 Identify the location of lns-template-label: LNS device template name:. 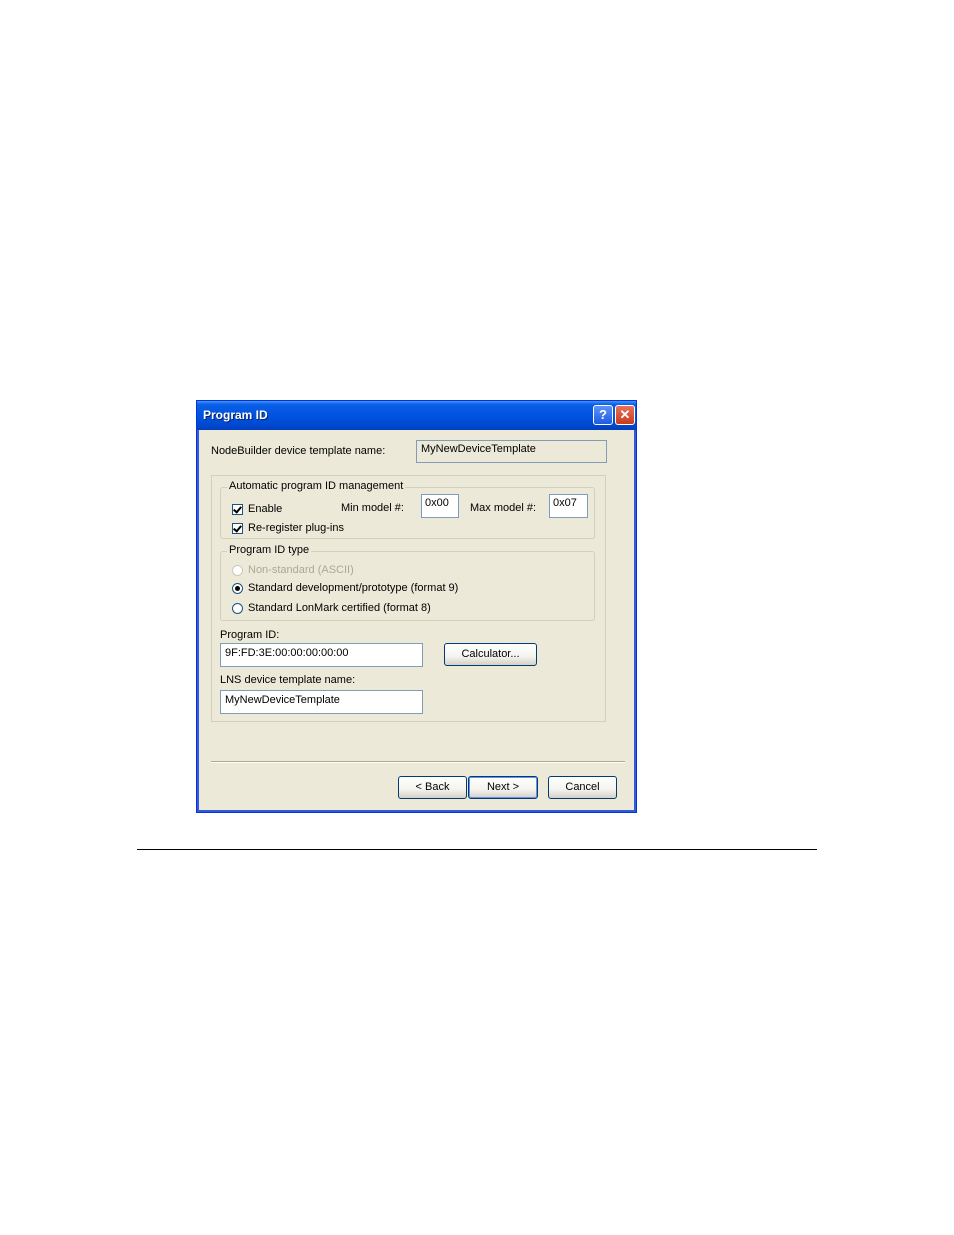
(288, 680).